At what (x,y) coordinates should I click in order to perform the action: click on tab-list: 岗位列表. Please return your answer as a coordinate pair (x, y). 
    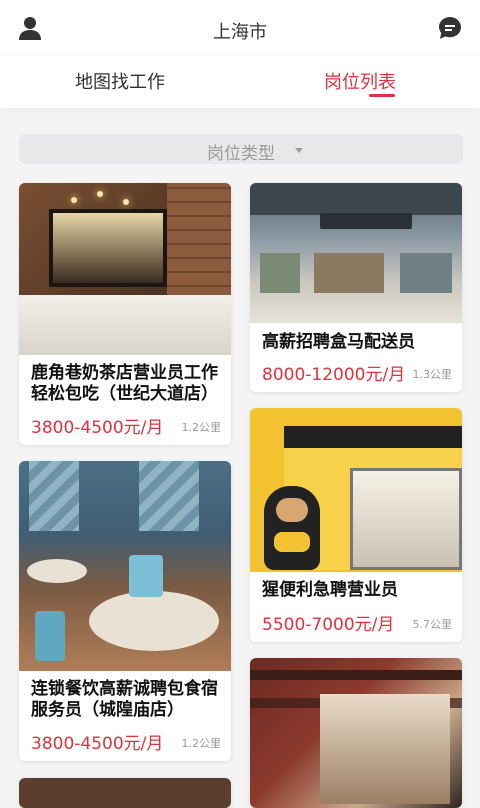
    Looking at the image, I should click on (360, 81).